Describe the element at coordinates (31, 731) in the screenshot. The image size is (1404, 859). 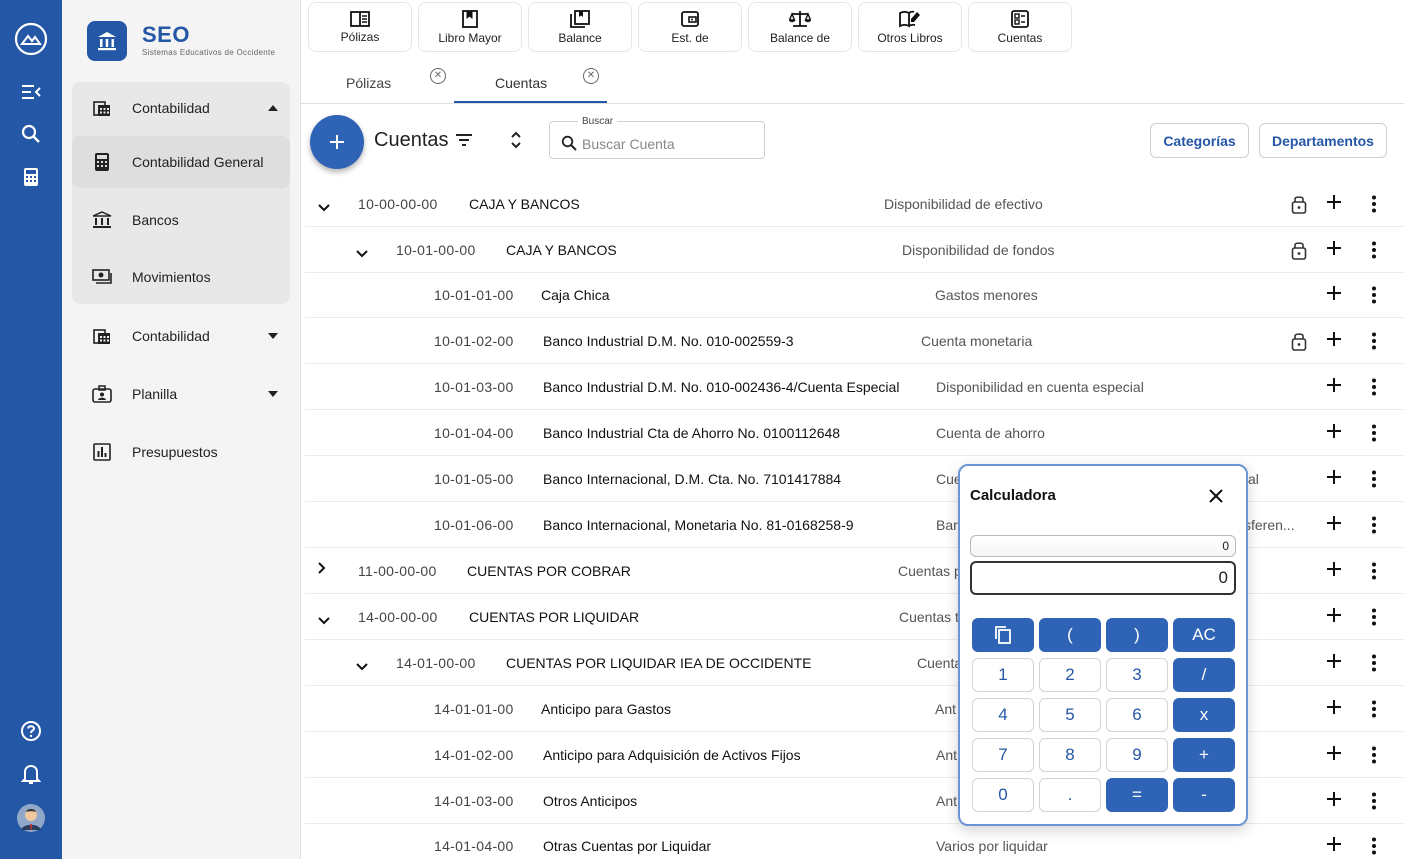
I see `help-icon` at that location.